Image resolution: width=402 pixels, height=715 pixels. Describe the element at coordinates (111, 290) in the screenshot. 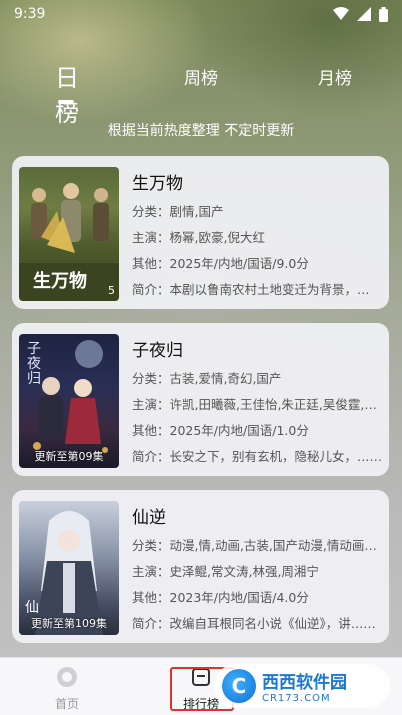

I see `poster-episode-count: 5` at that location.